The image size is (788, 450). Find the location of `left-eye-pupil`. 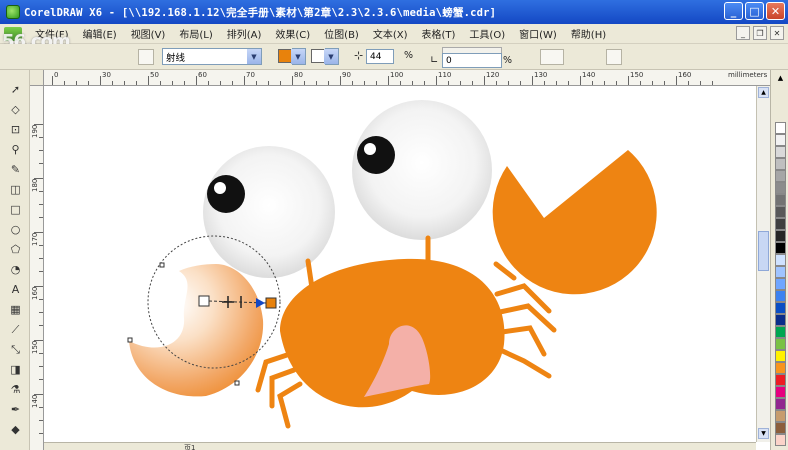

left-eye-pupil is located at coordinates (226, 194).